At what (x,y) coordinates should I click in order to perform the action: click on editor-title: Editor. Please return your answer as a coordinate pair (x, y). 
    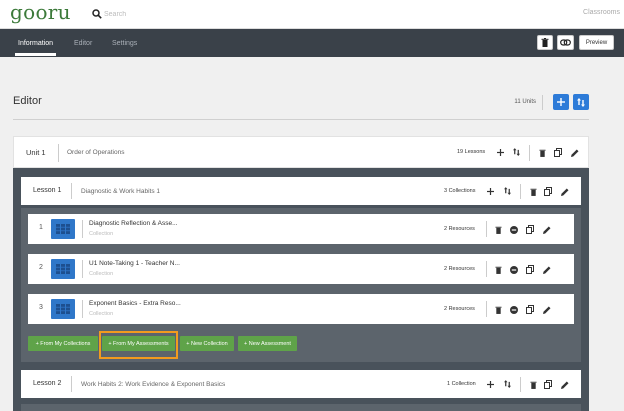
    Looking at the image, I should click on (27, 101).